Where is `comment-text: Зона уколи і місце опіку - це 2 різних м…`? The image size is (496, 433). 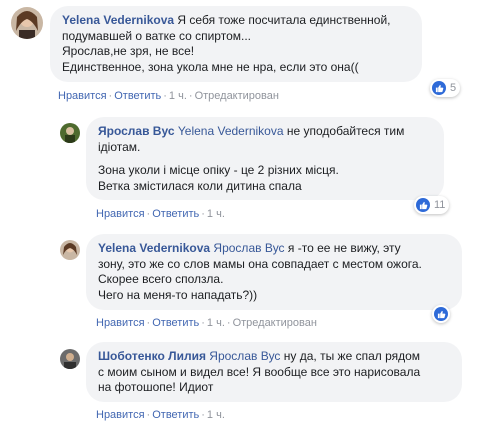
comment-text: Зона уколи і місце опіку - це 2 різних м… is located at coordinates (218, 170).